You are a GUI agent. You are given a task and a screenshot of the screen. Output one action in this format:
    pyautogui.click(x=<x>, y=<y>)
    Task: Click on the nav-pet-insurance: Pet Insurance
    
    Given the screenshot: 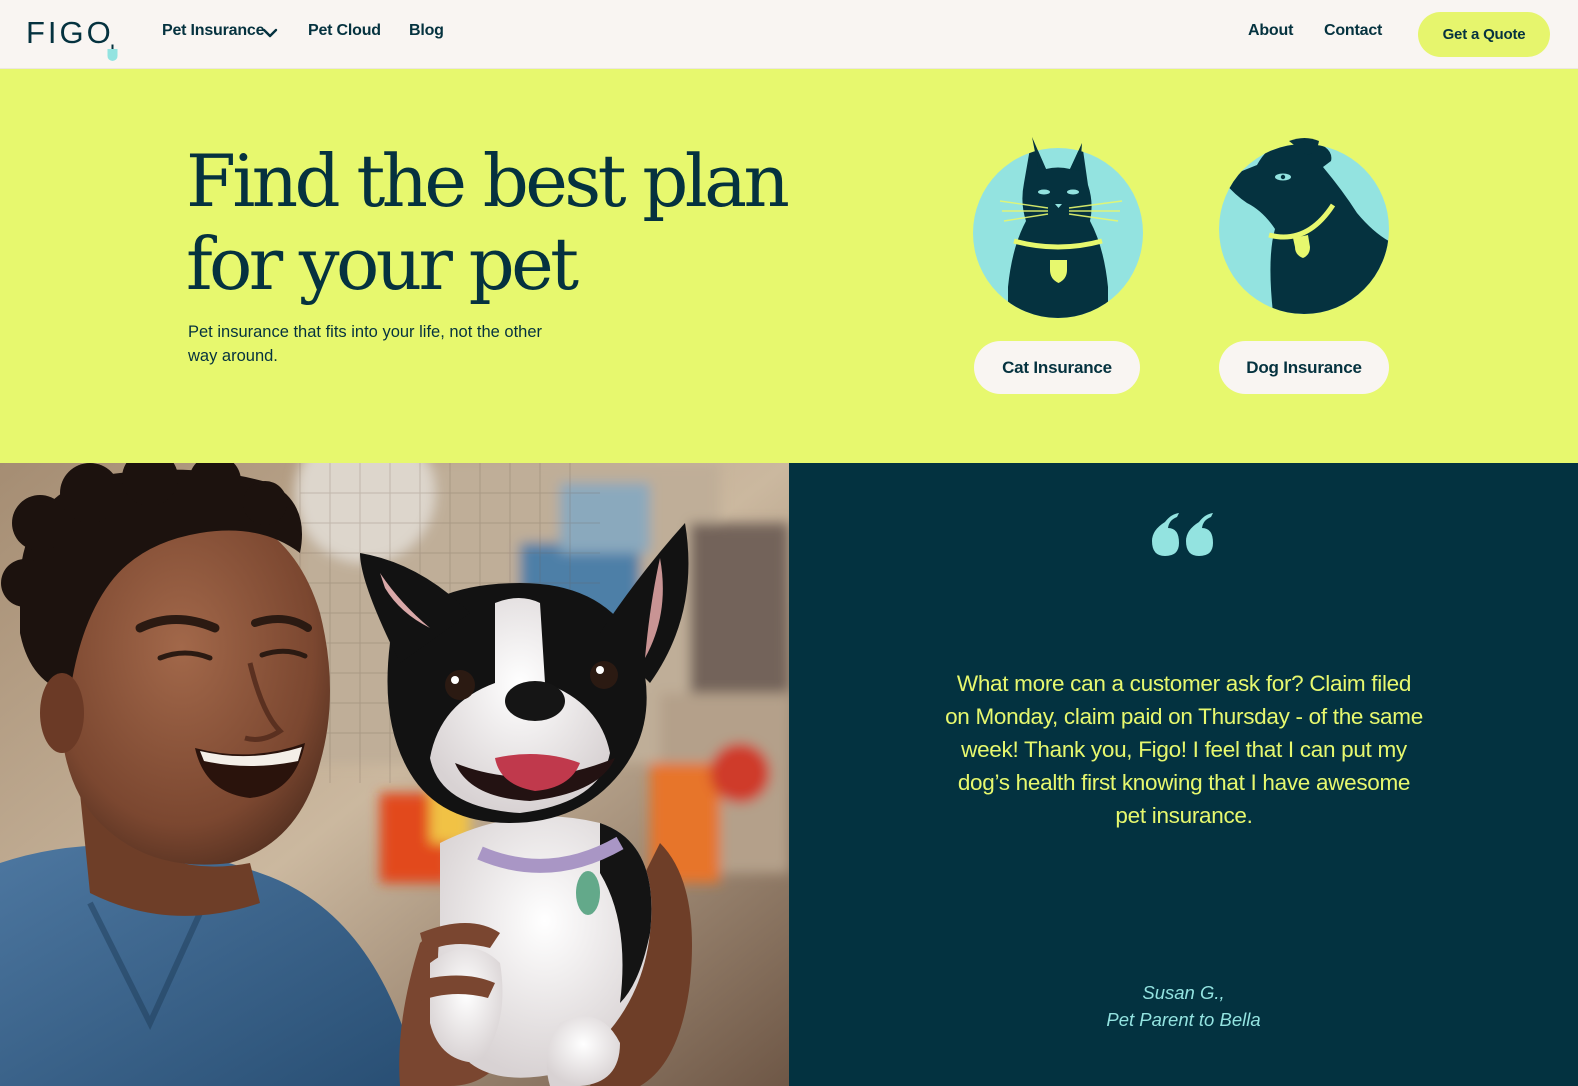 What is the action you would take?
    pyautogui.click(x=213, y=31)
    